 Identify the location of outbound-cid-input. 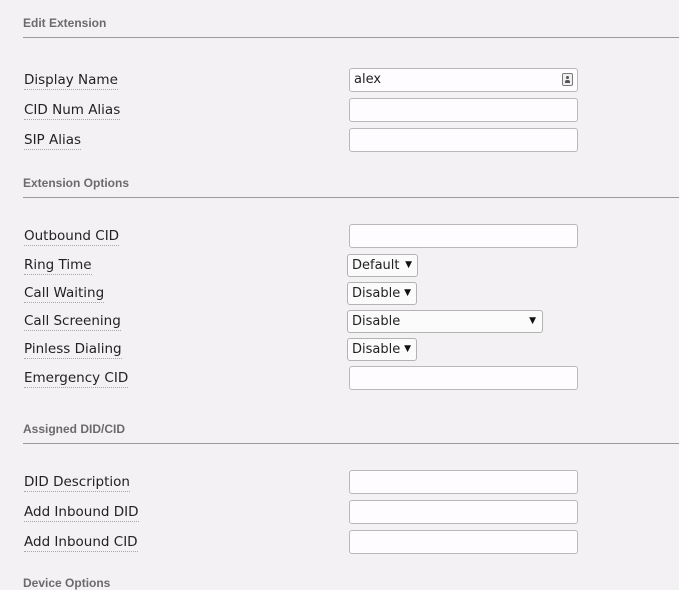
(463, 236).